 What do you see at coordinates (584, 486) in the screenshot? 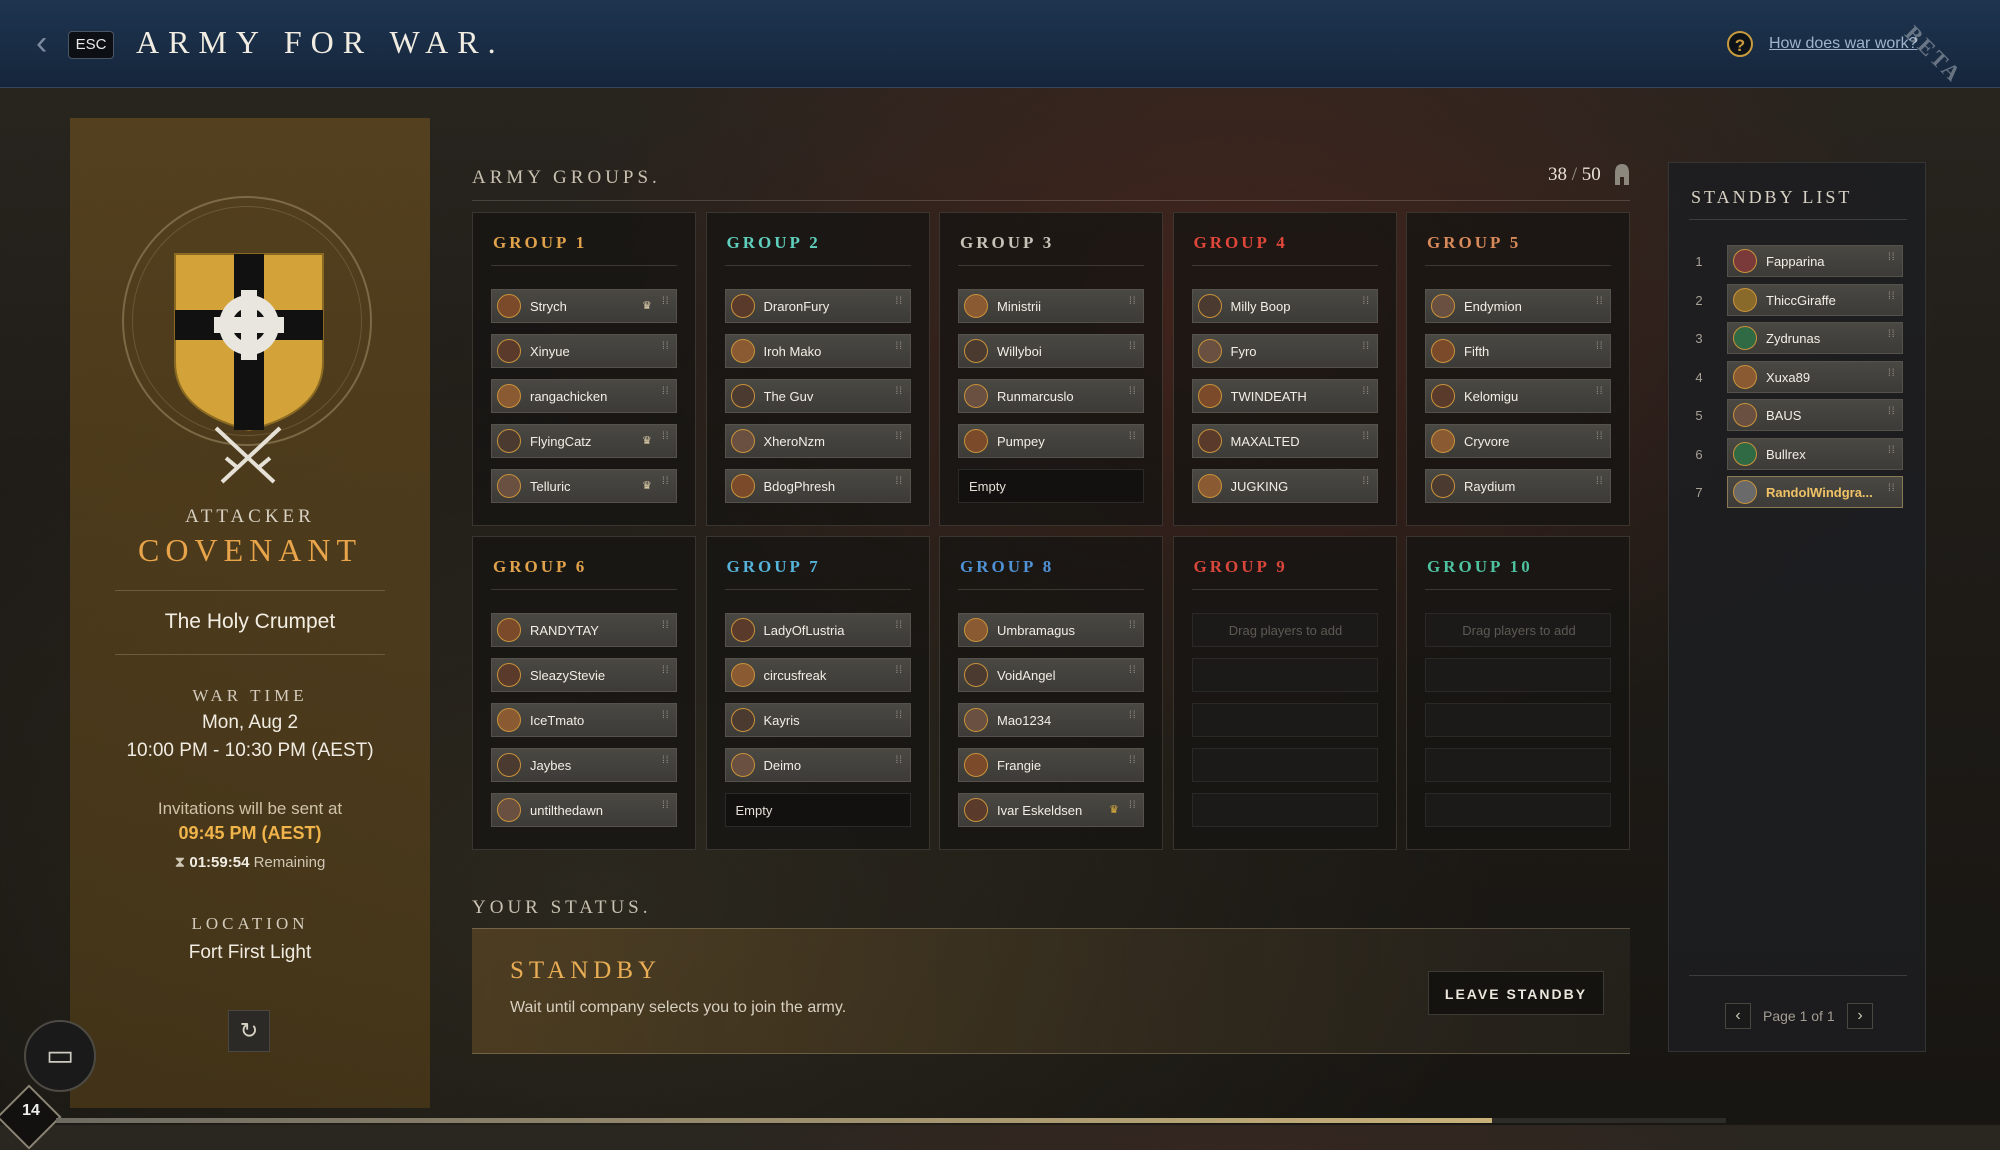
I see `player-slot: Telluric ♛ ⁞⁞` at bounding box center [584, 486].